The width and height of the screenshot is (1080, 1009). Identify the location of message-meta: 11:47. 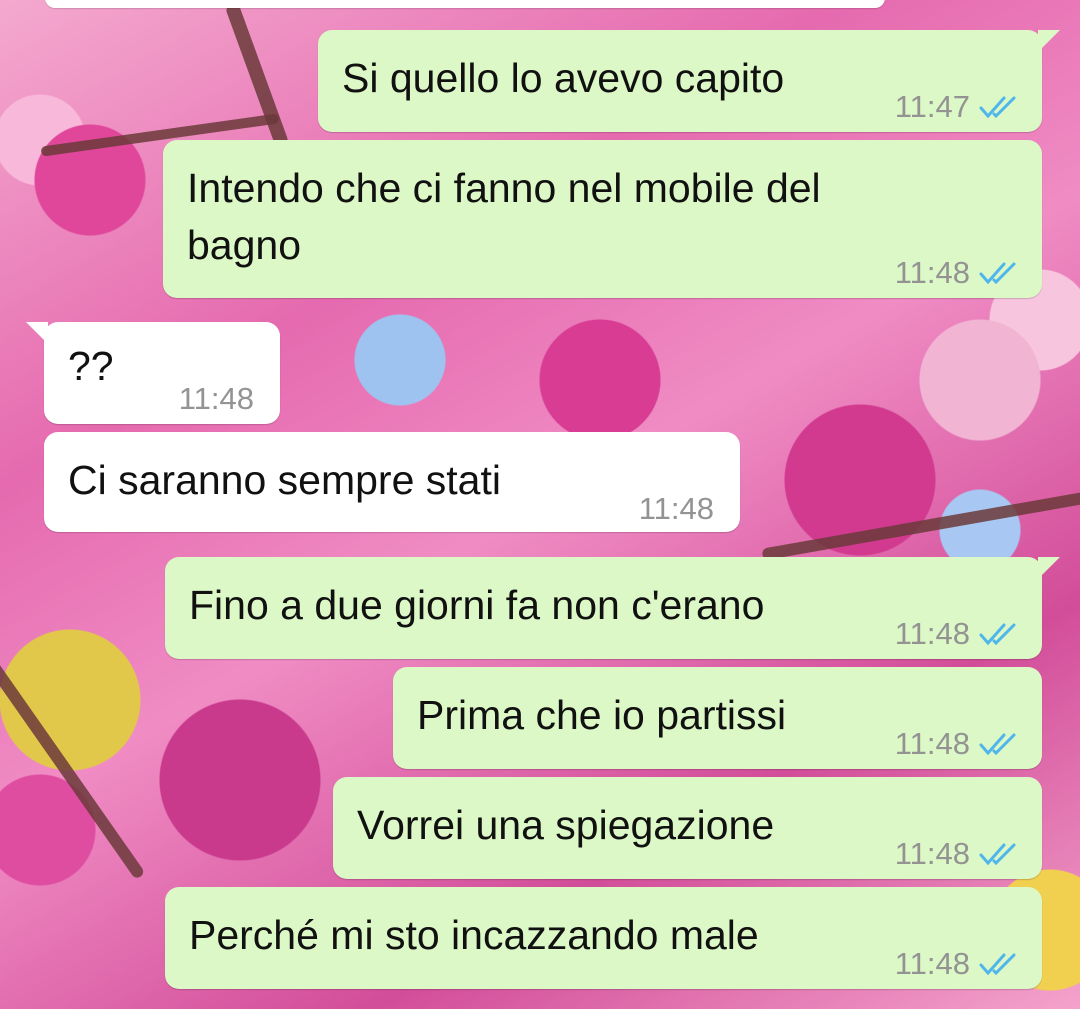
(958, 106).